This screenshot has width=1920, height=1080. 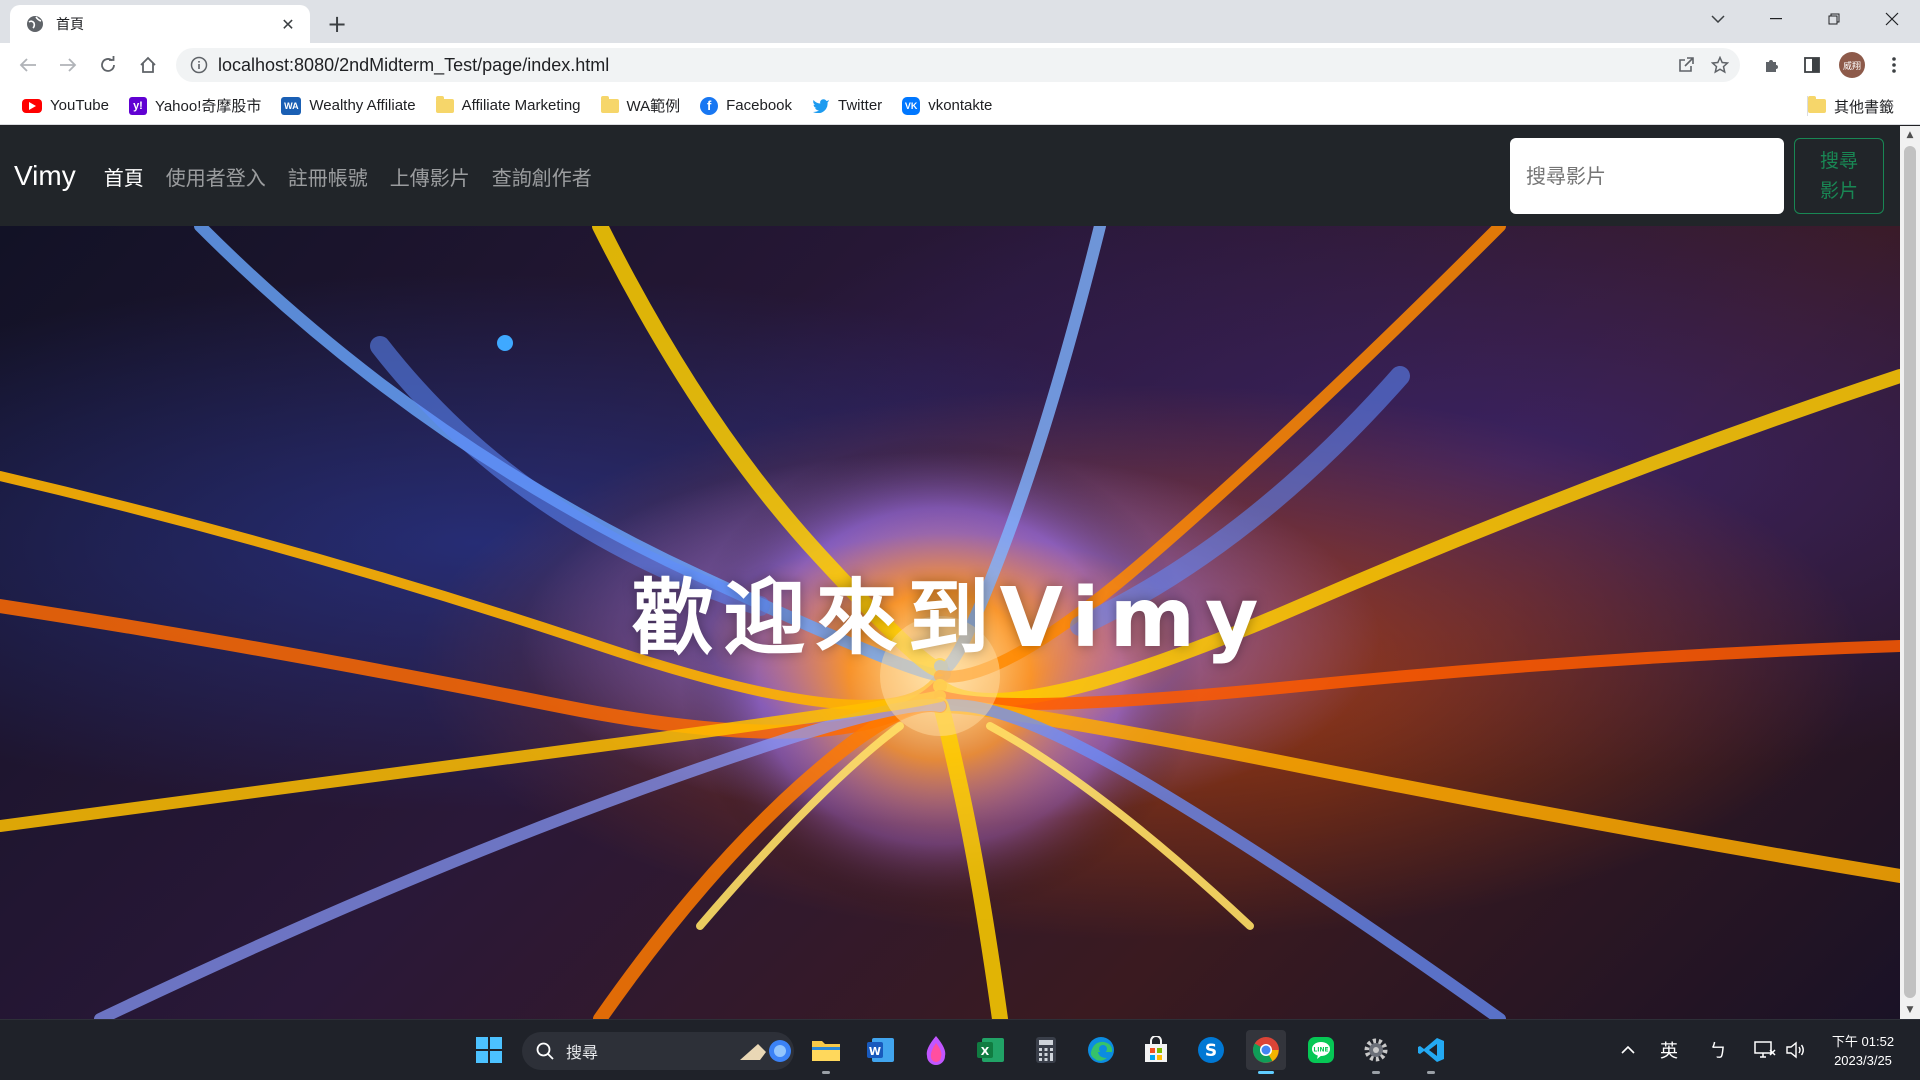 I want to click on scroll-down-icon: ▼, so click(x=1910, y=1010).